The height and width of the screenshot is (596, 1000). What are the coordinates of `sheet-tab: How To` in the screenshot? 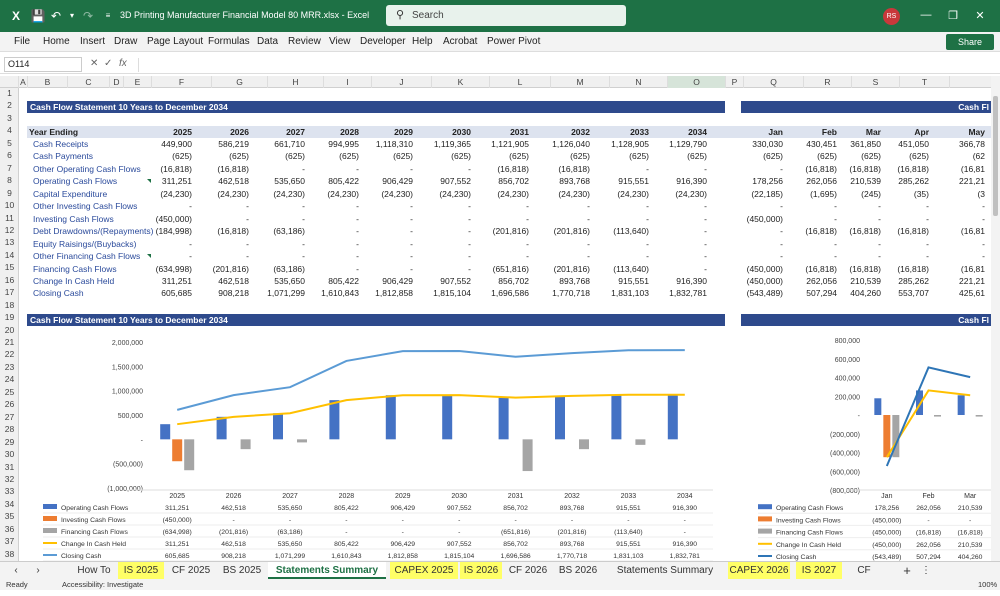 It's located at (94, 570).